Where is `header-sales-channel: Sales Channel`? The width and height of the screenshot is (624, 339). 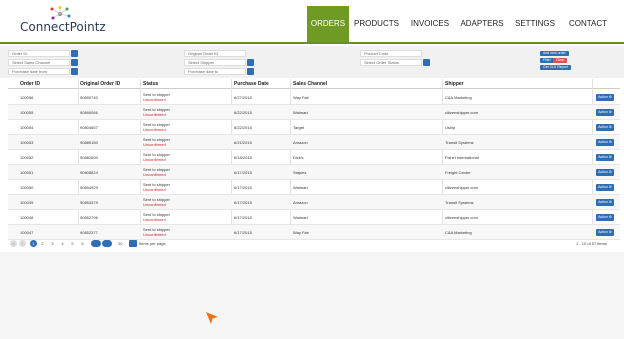 header-sales-channel: Sales Channel is located at coordinates (310, 84).